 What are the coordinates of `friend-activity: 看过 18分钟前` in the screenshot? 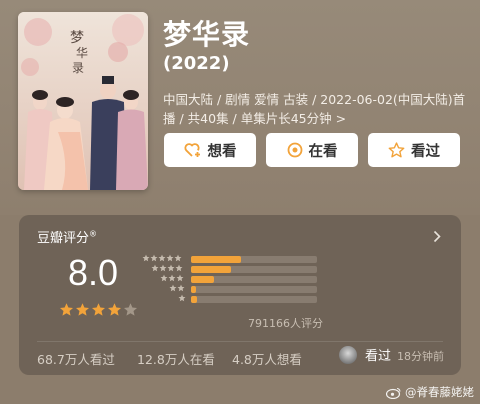 It's located at (391, 354).